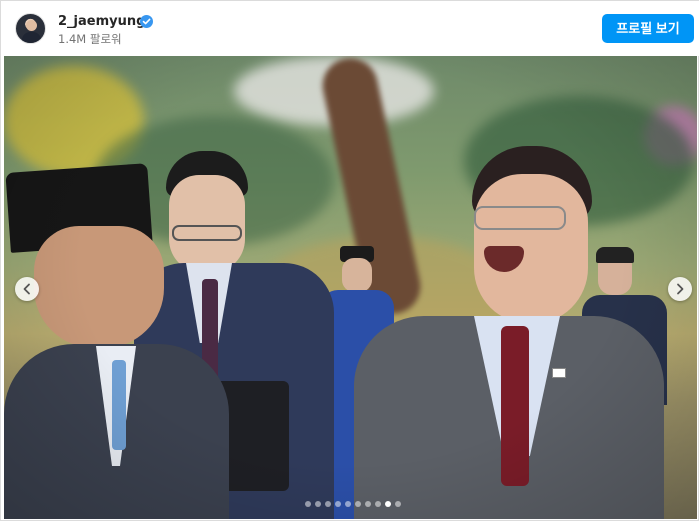 The width and height of the screenshot is (699, 521). Describe the element at coordinates (90, 39) in the screenshot. I see `follower-count: 1.4M 팔로워` at that location.